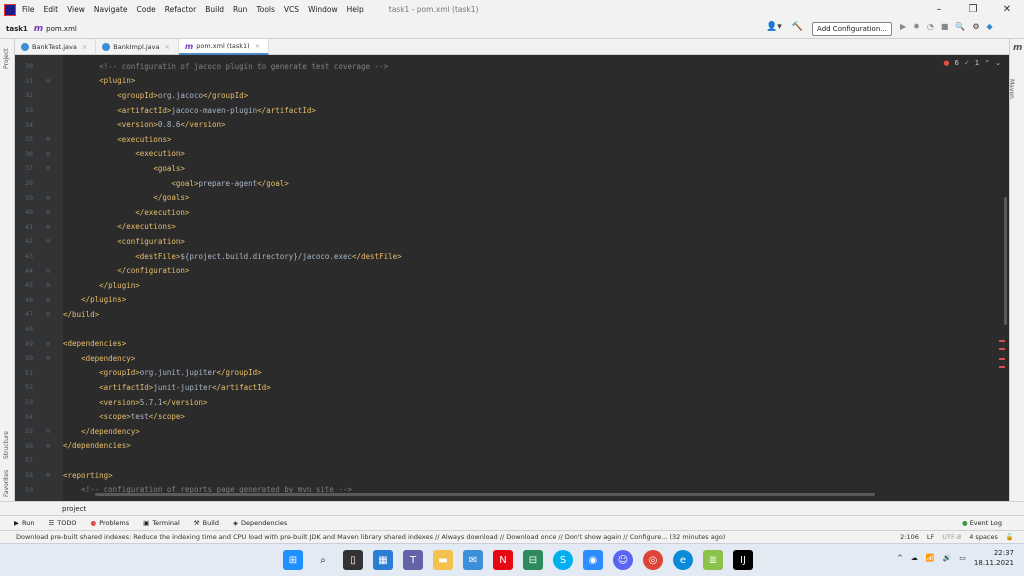  What do you see at coordinates (323, 560) in the screenshot?
I see `search-icon: ⌕` at bounding box center [323, 560].